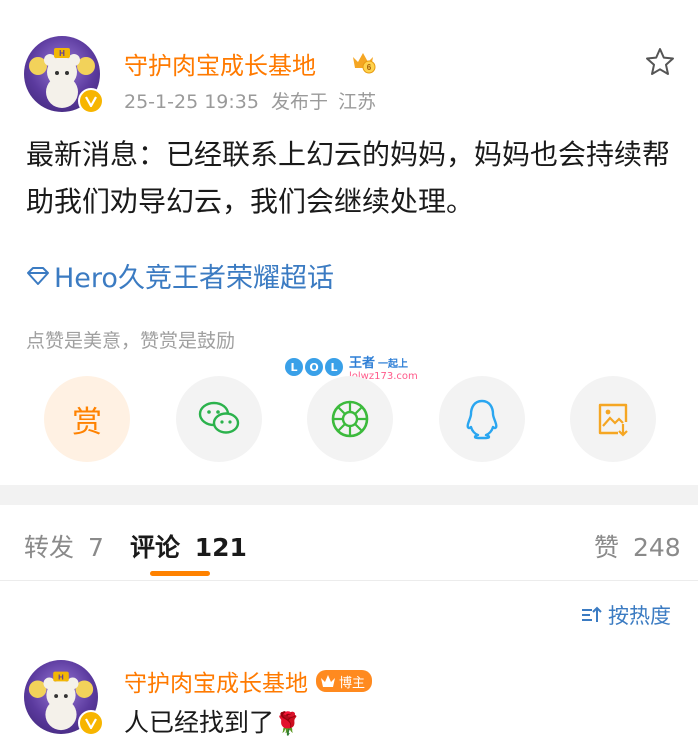 Image resolution: width=698 pixels, height=739 pixels. What do you see at coordinates (656, 547) in the screenshot?
I see `like-count: 248` at bounding box center [656, 547].